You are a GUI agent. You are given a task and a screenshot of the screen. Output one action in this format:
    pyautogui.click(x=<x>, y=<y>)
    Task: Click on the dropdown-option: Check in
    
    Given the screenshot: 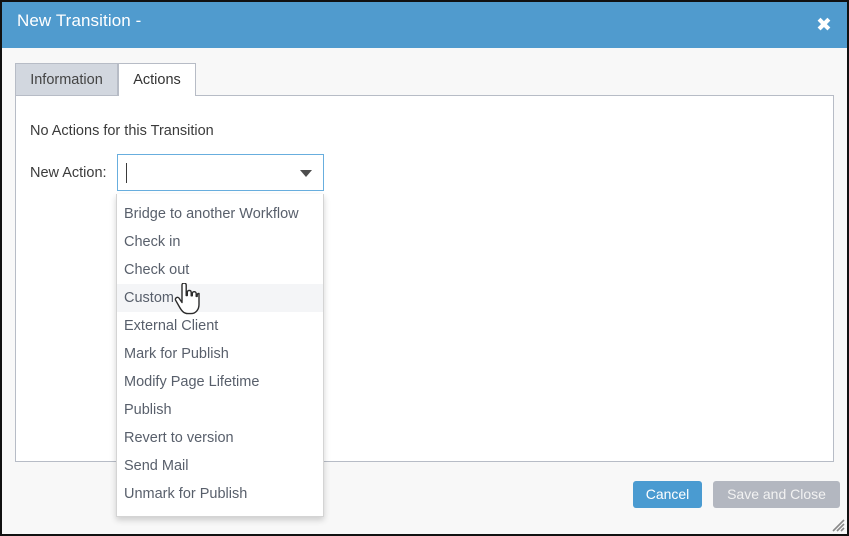 What is the action you would take?
    pyautogui.click(x=220, y=242)
    